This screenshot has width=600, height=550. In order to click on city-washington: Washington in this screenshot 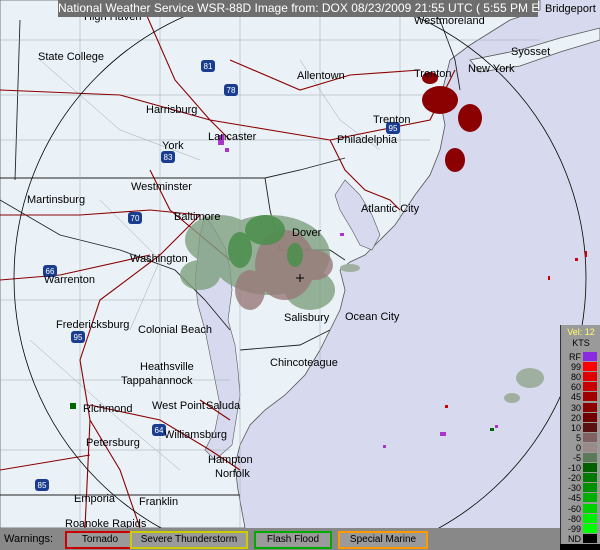, I will do `click(159, 259)`.